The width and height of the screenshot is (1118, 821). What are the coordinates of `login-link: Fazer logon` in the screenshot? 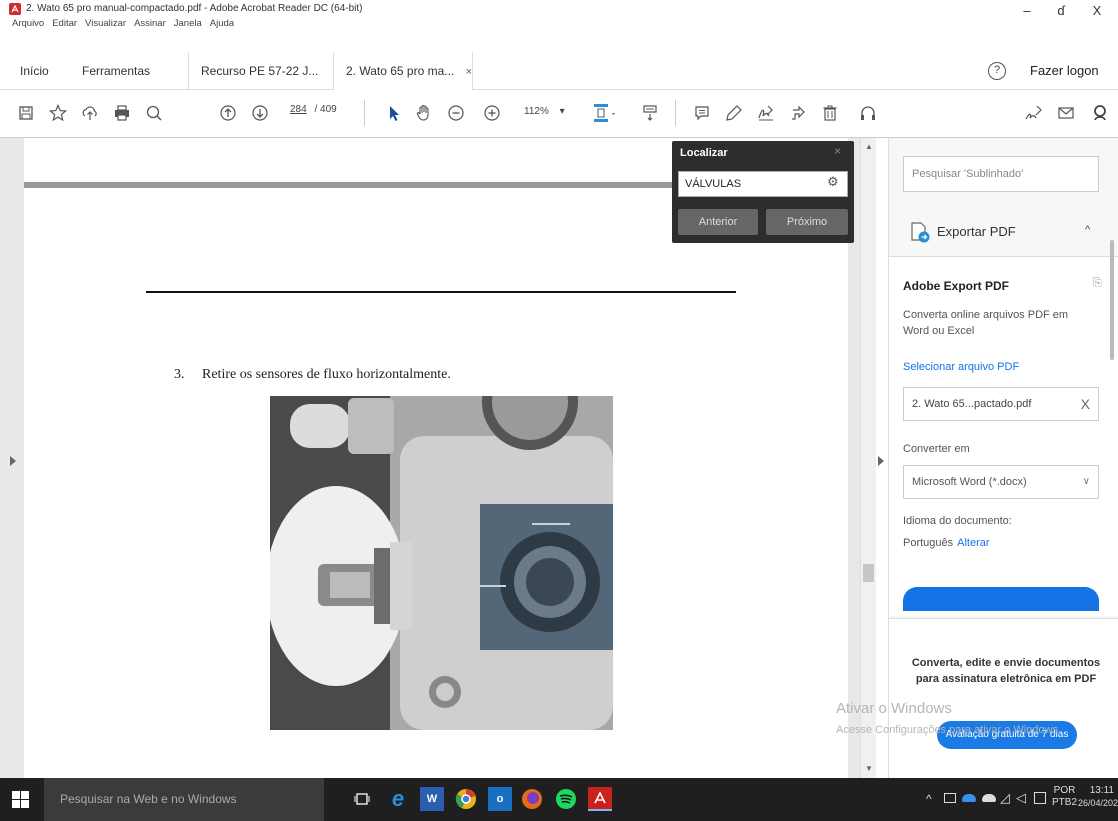 It's located at (1064, 71).